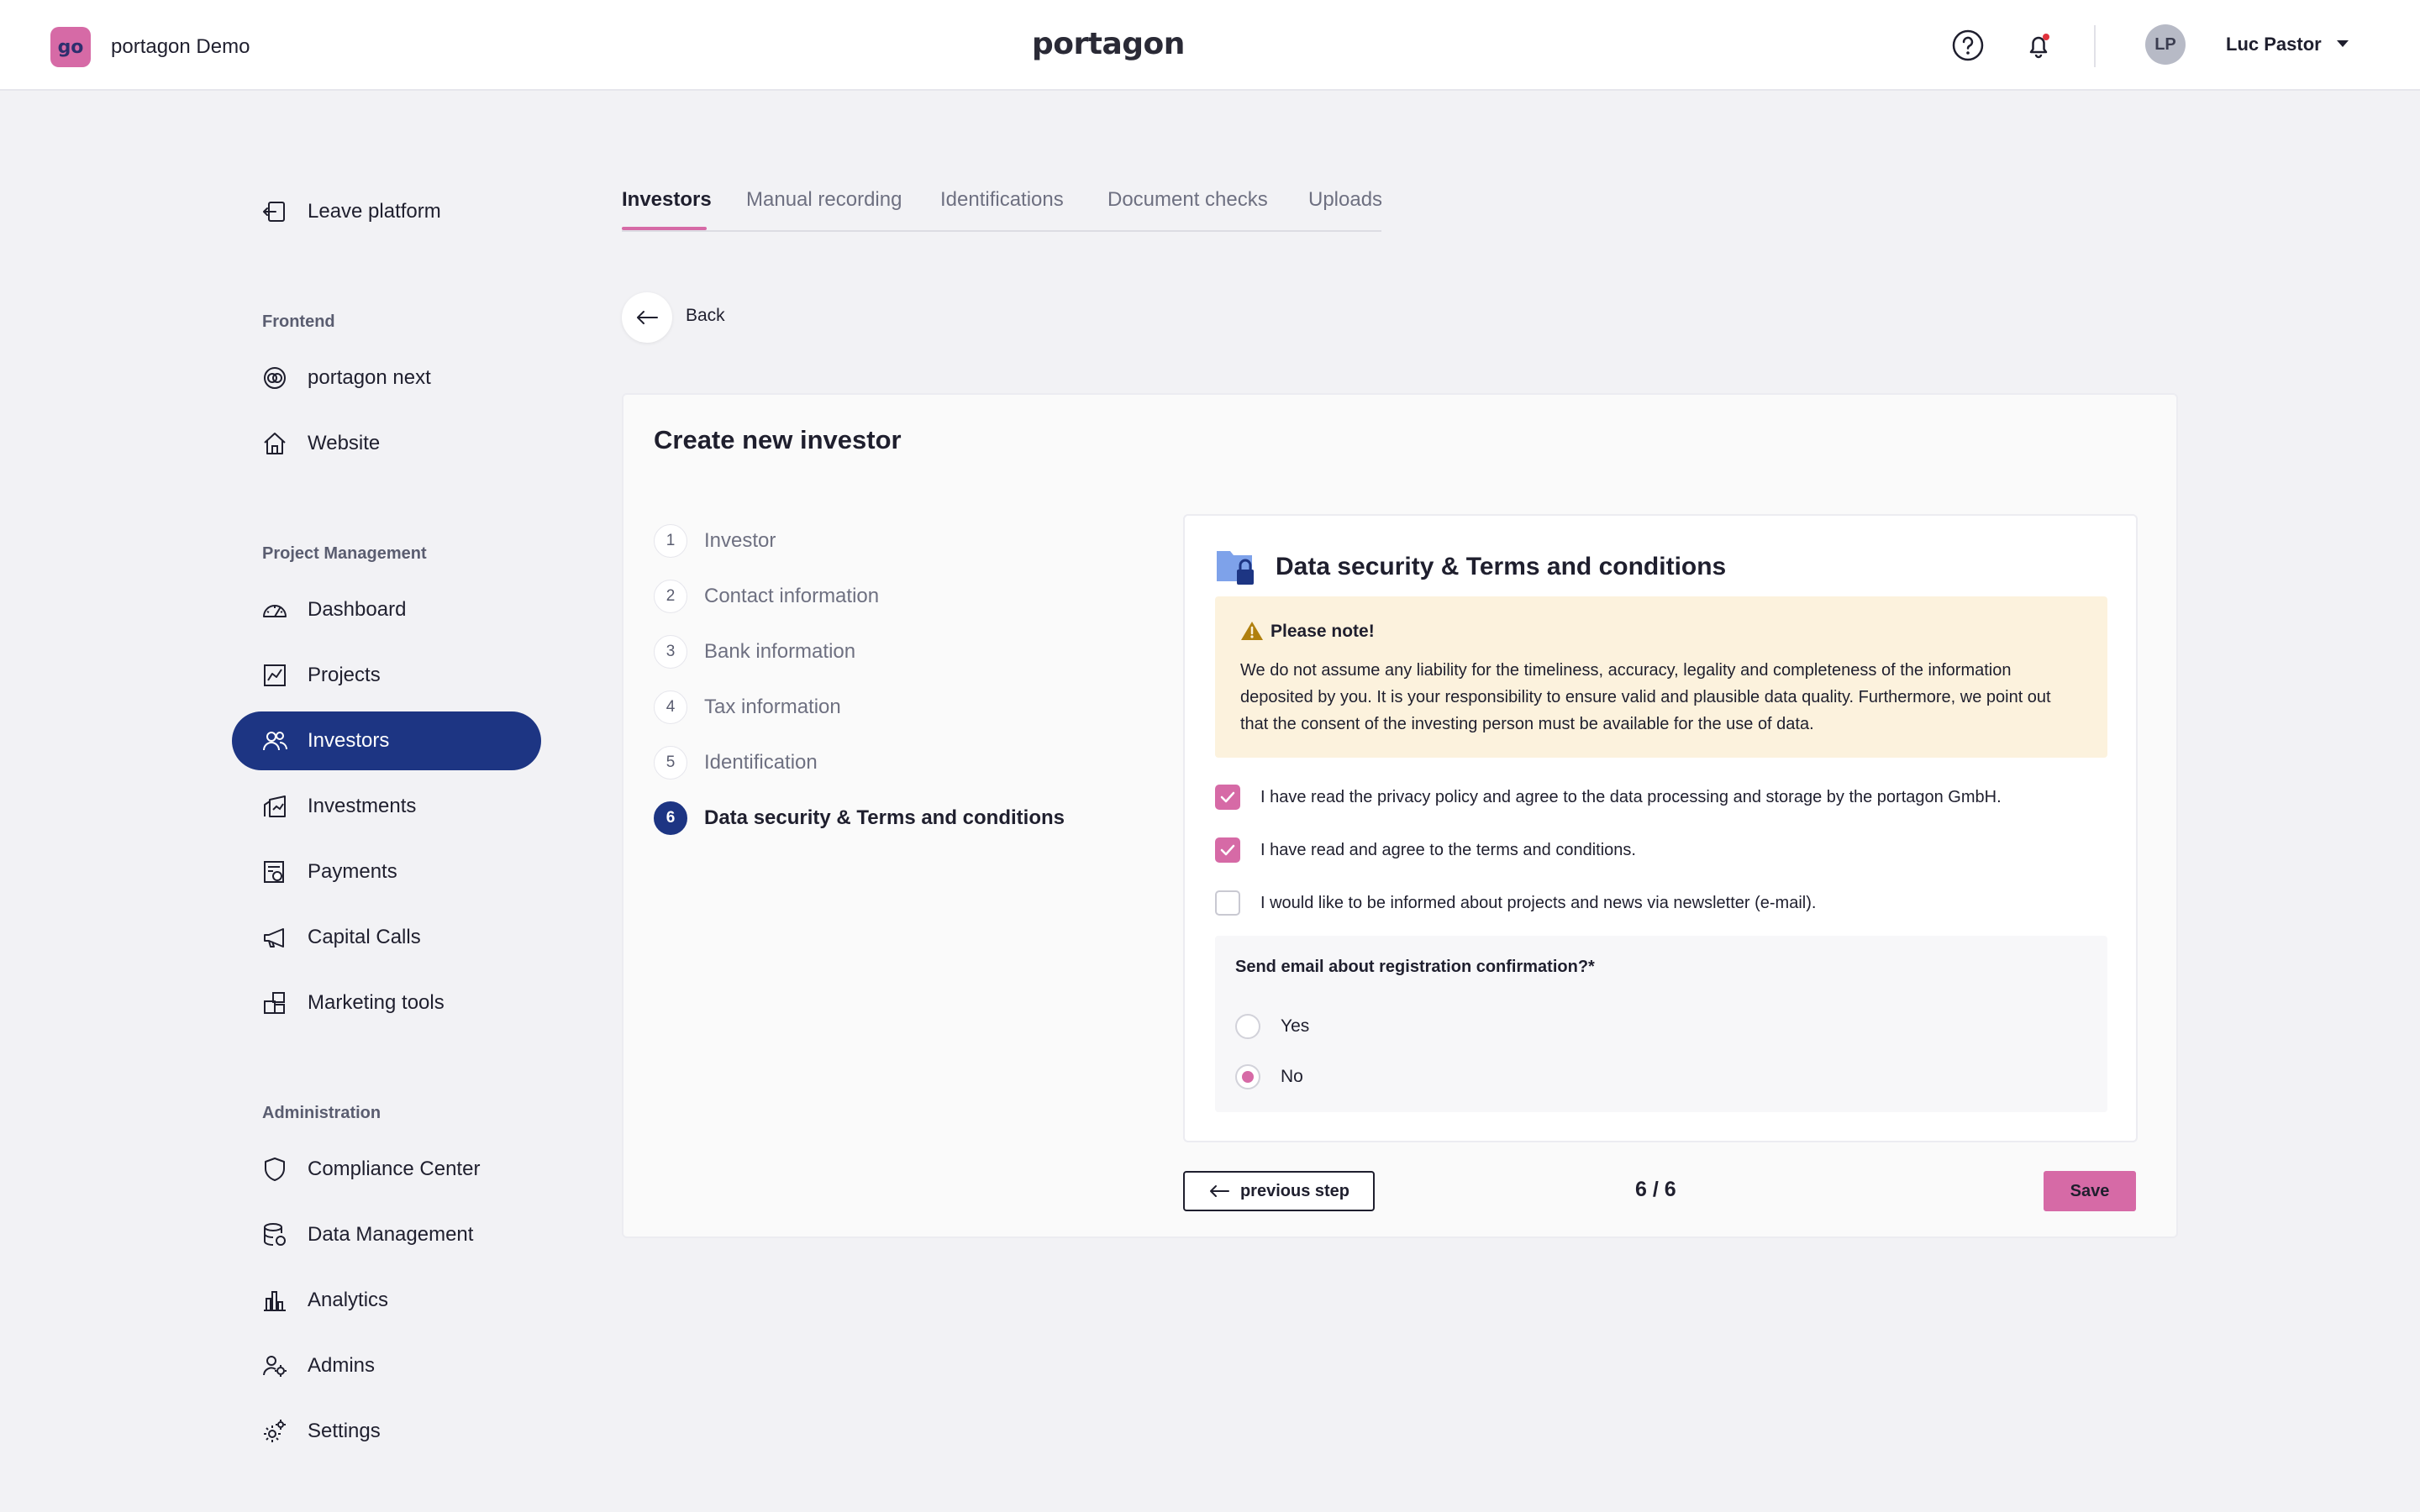  I want to click on step-number: 1, so click(671, 541).